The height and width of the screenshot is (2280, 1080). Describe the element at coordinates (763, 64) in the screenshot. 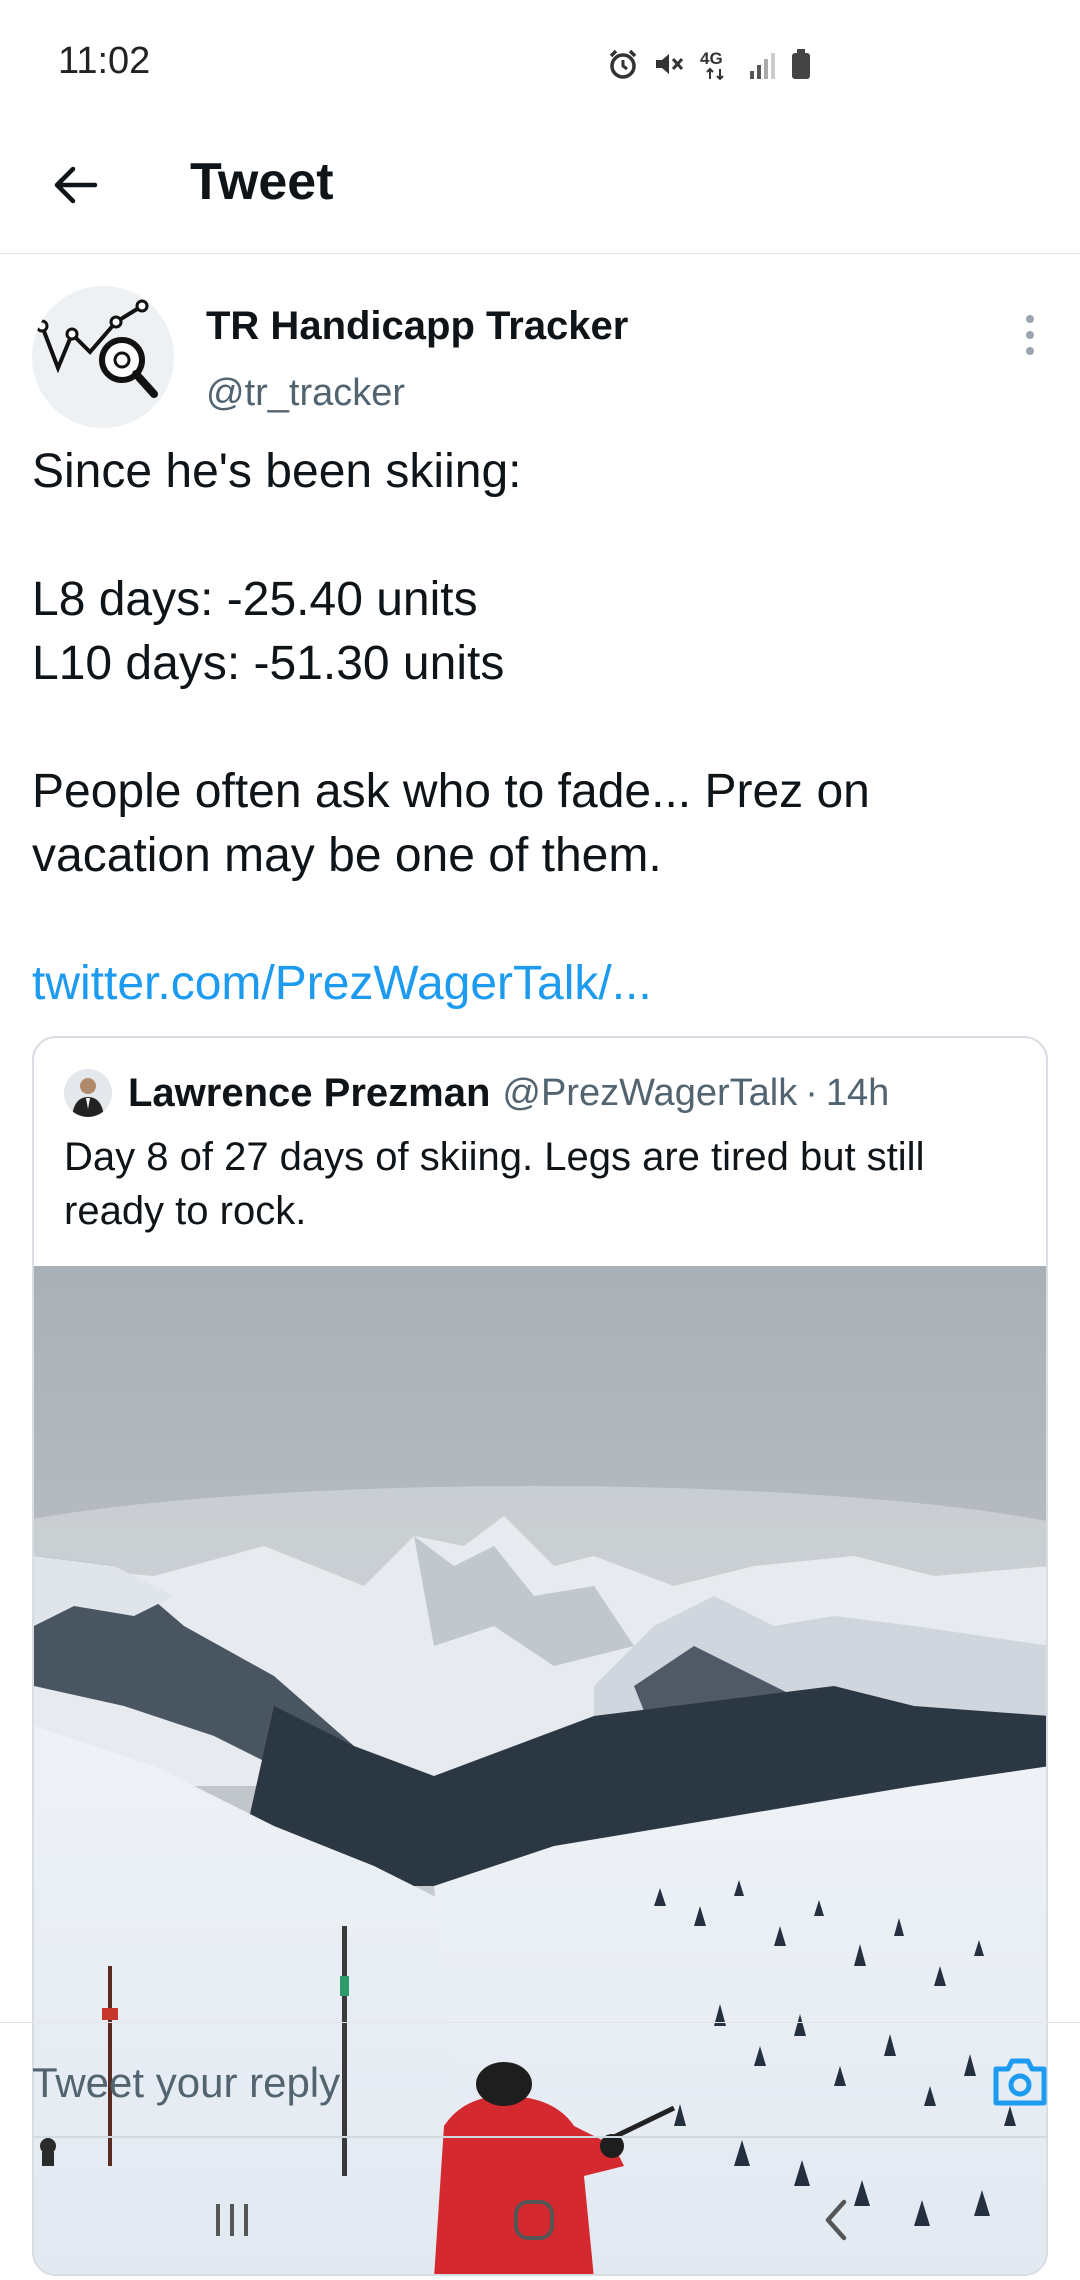

I see `signal-icon` at that location.